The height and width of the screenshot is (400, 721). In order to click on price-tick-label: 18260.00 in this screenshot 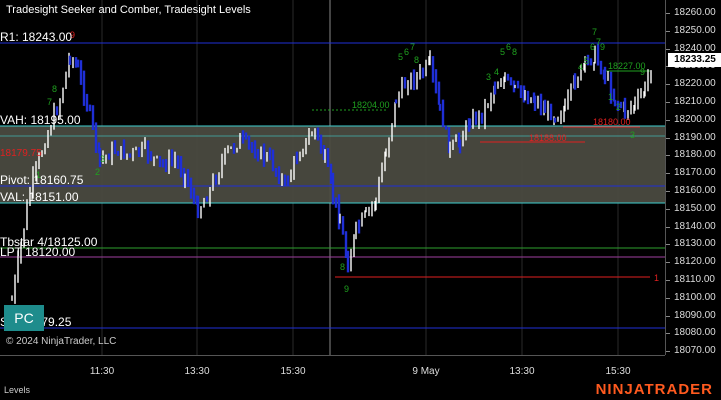, I will do `click(695, 12)`.